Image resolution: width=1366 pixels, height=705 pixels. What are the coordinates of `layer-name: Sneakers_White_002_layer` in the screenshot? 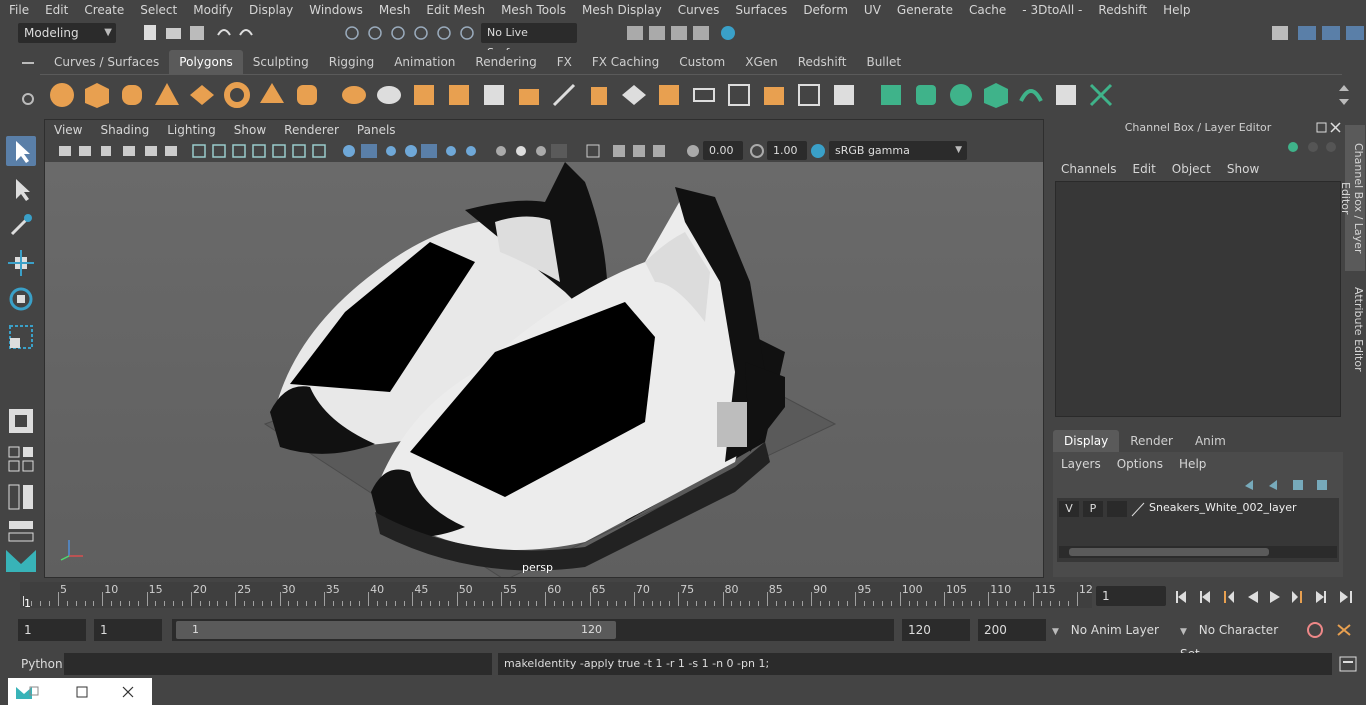 It's located at (1223, 507).